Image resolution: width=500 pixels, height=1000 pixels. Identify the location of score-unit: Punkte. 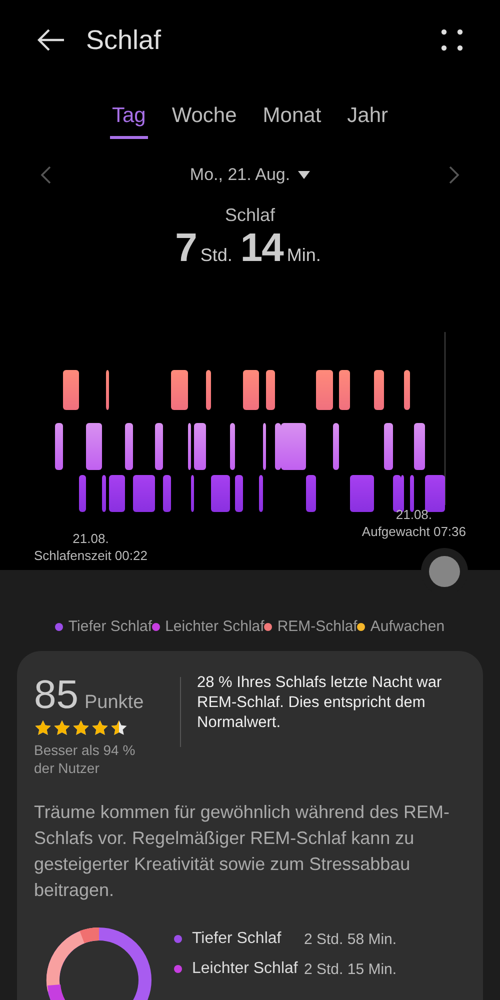
(114, 703).